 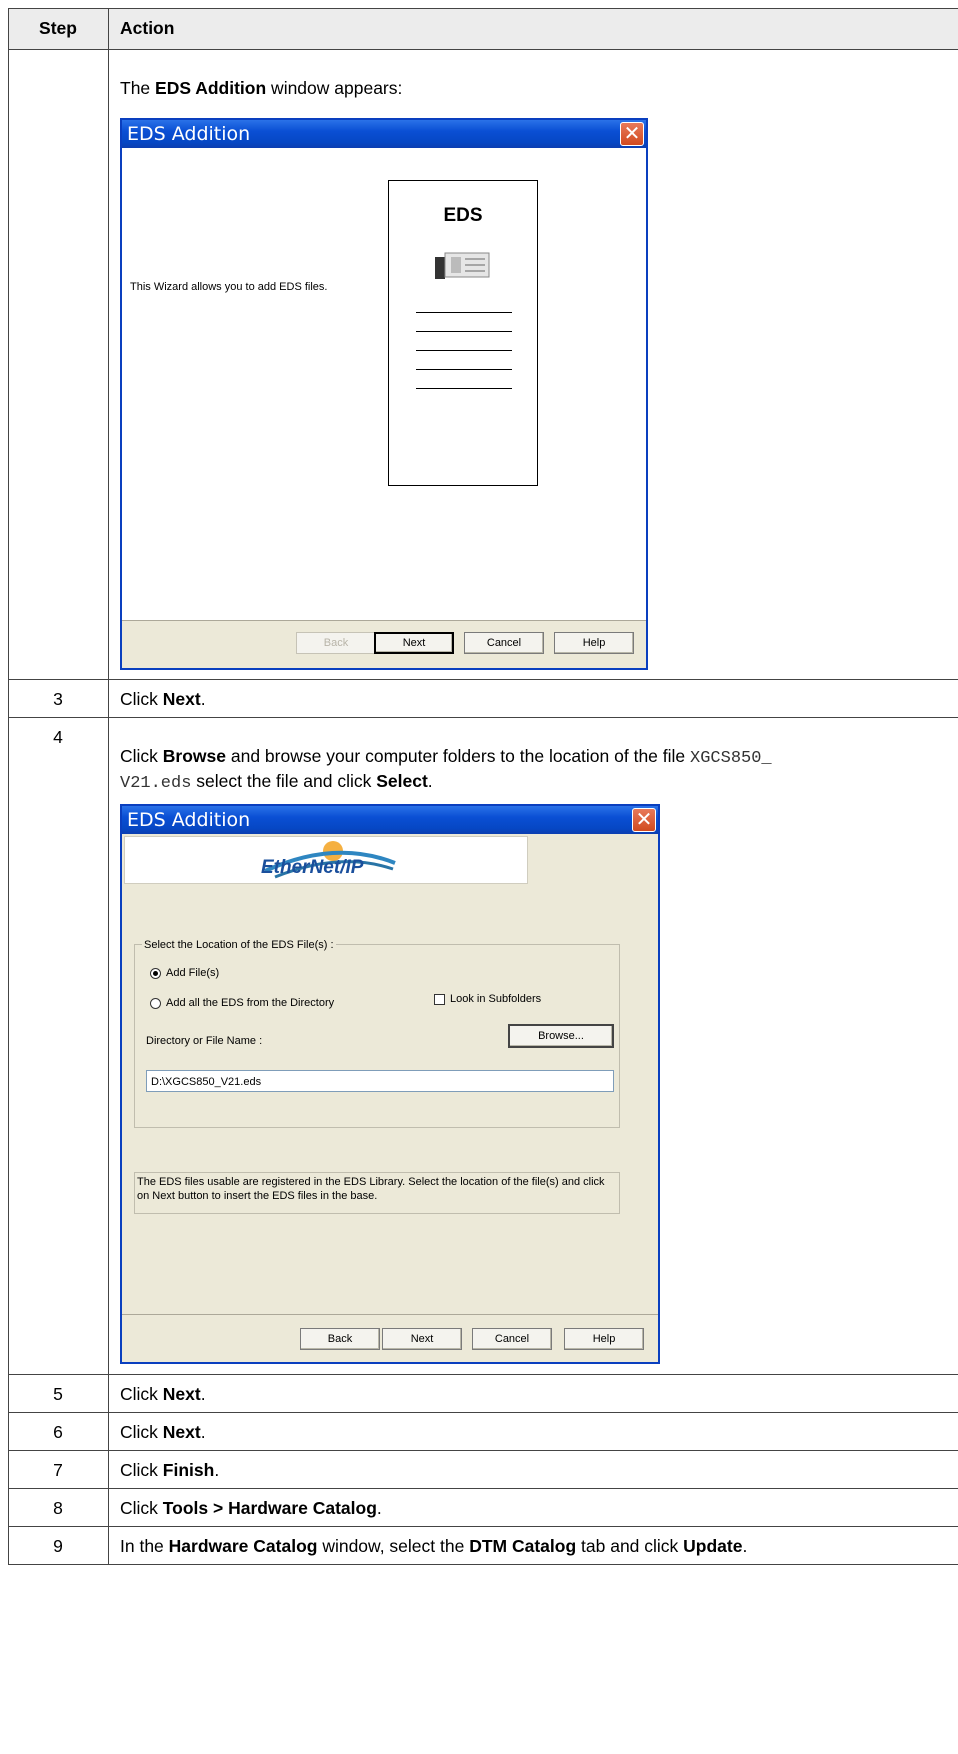 I want to click on wizard-description: This Wizard allows you to add EDS files., so click(x=229, y=287).